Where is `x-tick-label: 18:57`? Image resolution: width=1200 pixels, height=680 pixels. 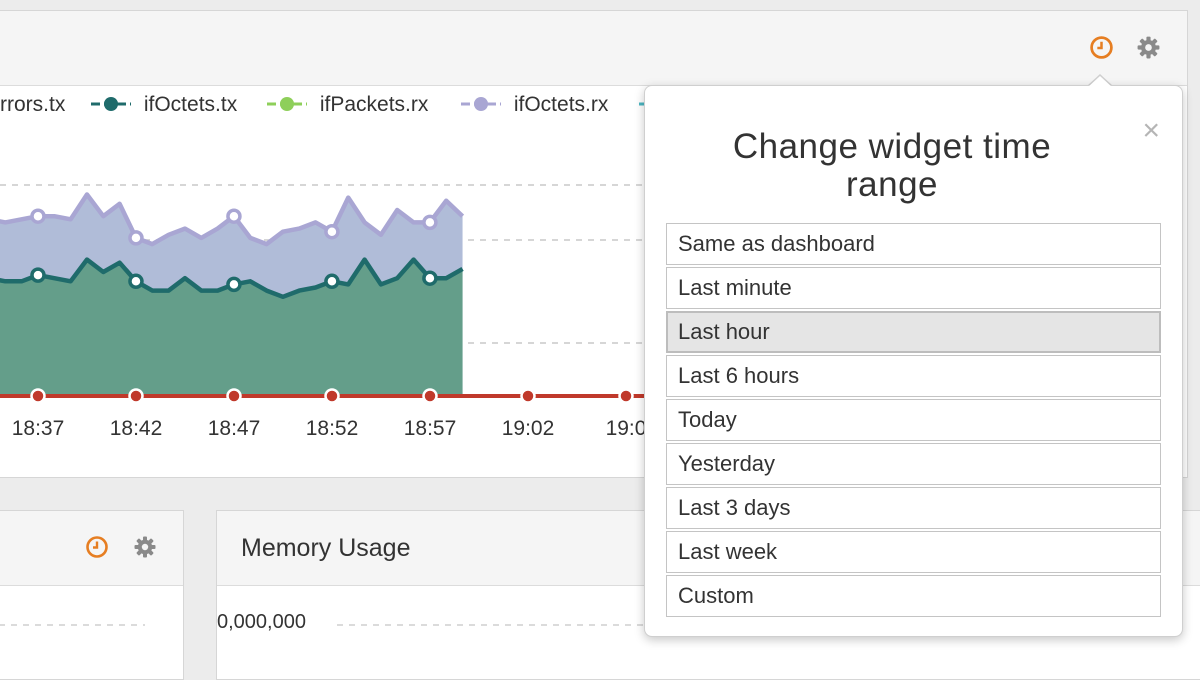
x-tick-label: 18:57 is located at coordinates (430, 428).